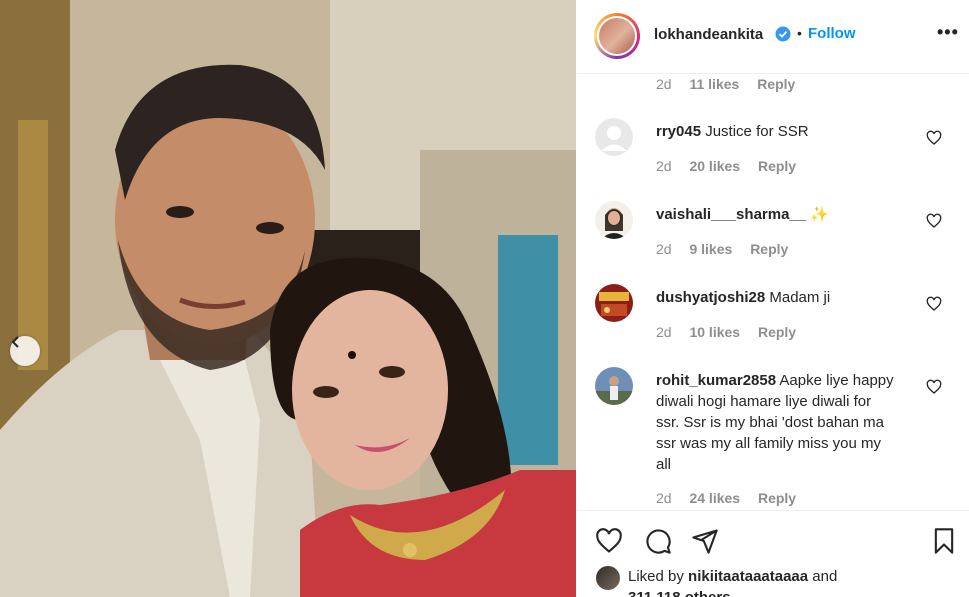 The width and height of the screenshot is (969, 597). What do you see at coordinates (678, 131) in the screenshot?
I see `comment-username: rry045` at bounding box center [678, 131].